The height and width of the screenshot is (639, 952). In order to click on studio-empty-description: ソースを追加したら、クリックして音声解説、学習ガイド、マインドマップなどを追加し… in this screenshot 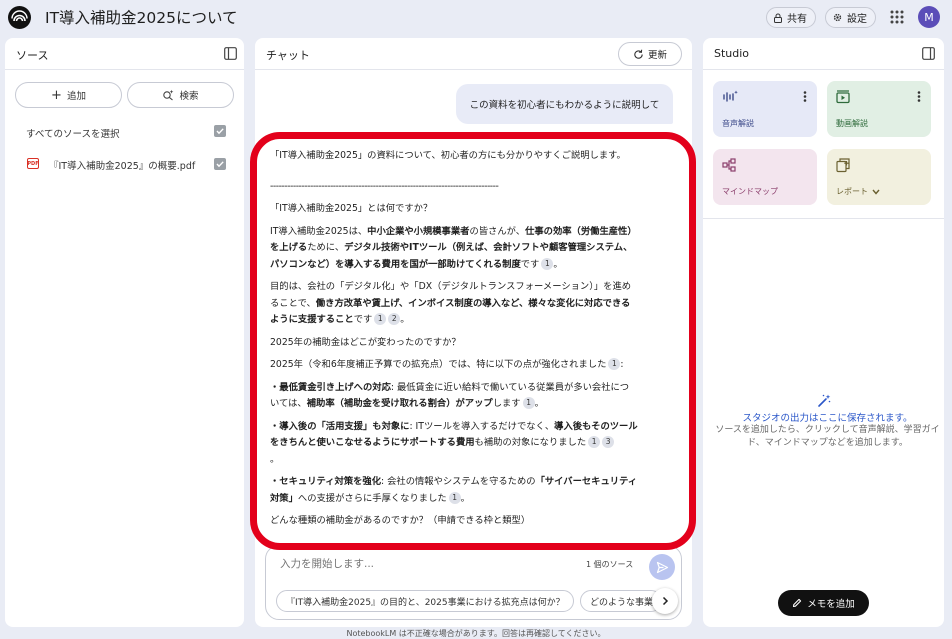, I will do `click(827, 436)`.